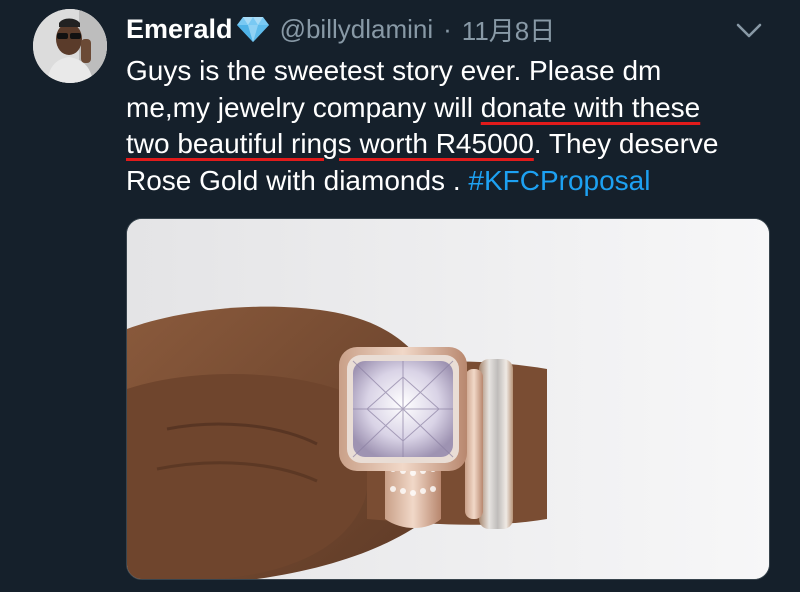 The height and width of the screenshot is (592, 800). I want to click on text-segment: me,my jewelry company will, so click(303, 107).